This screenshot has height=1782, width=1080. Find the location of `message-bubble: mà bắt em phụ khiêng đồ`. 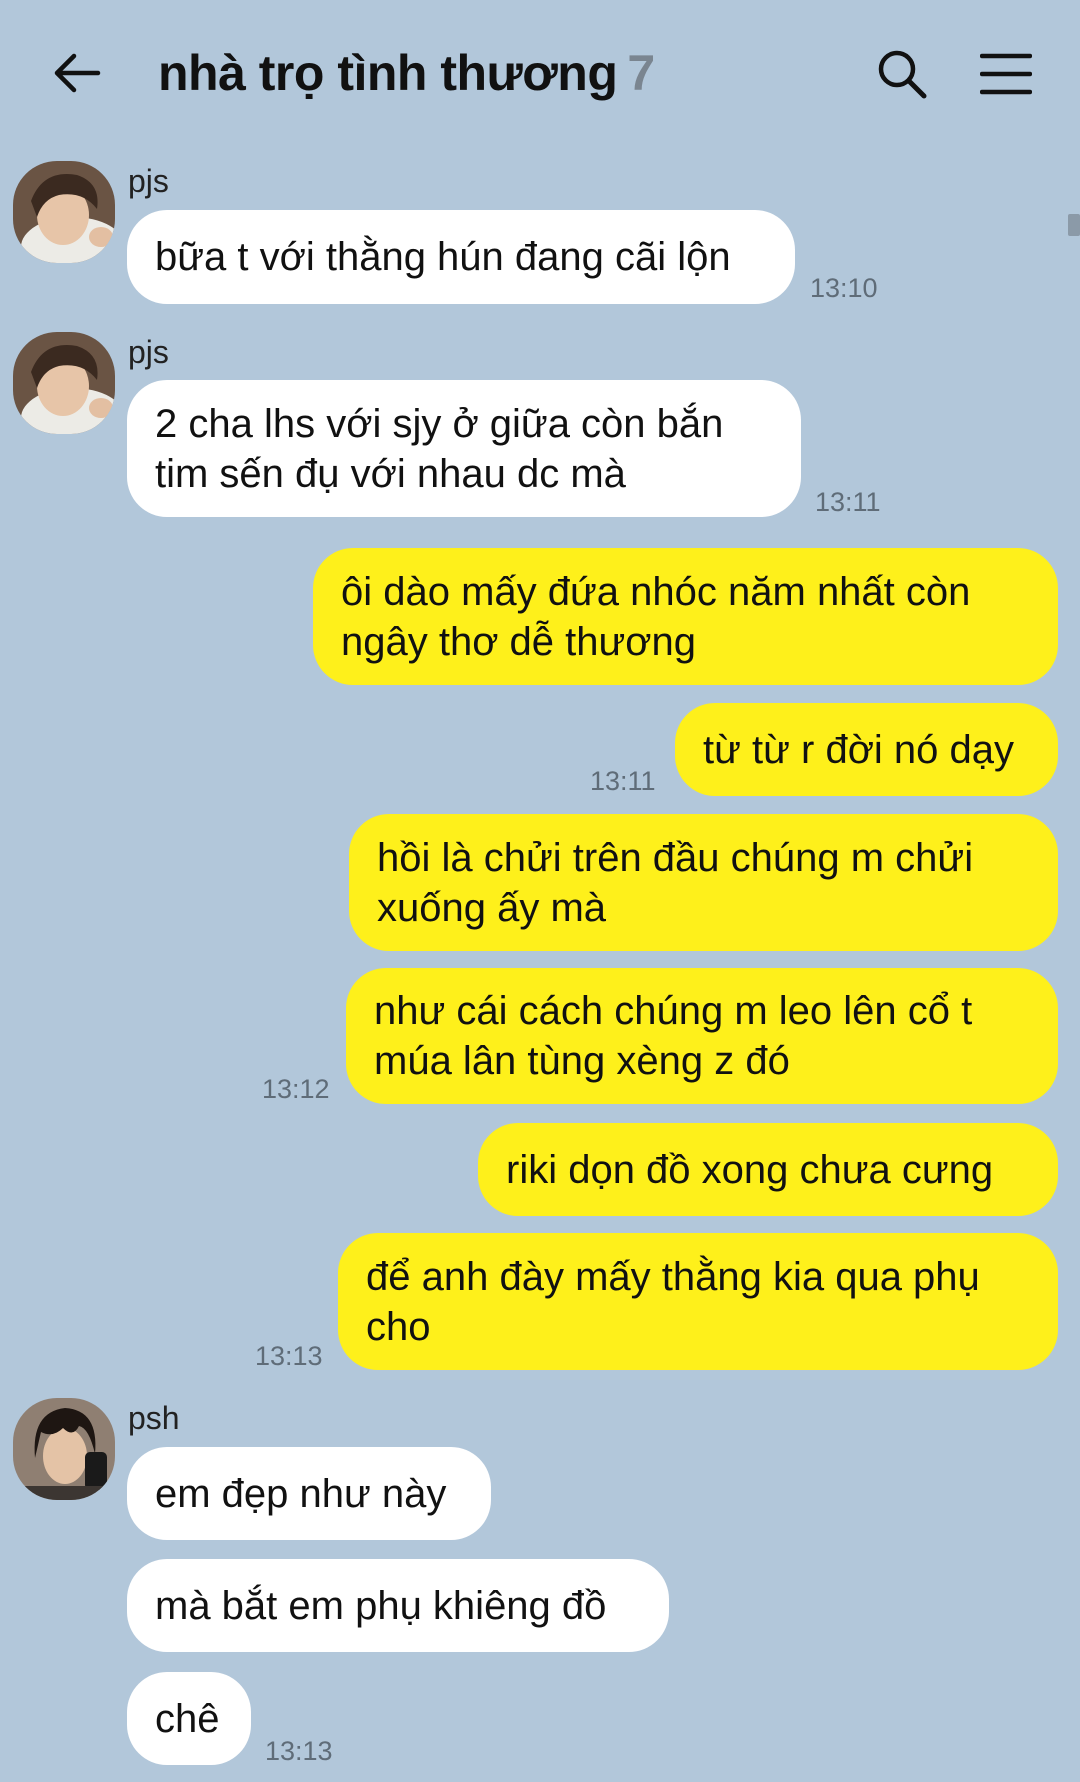

message-bubble: mà bắt em phụ khiêng đồ is located at coordinates (398, 1605).